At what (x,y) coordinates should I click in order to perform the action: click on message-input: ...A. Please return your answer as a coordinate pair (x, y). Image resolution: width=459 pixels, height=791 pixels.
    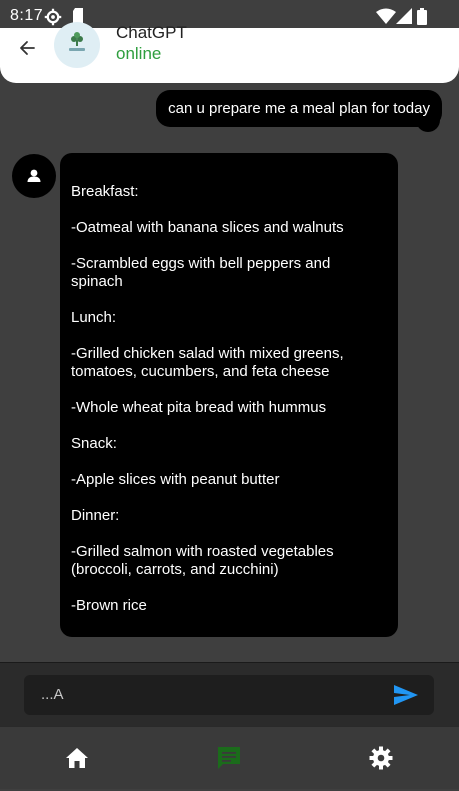
    Looking at the image, I should click on (229, 695).